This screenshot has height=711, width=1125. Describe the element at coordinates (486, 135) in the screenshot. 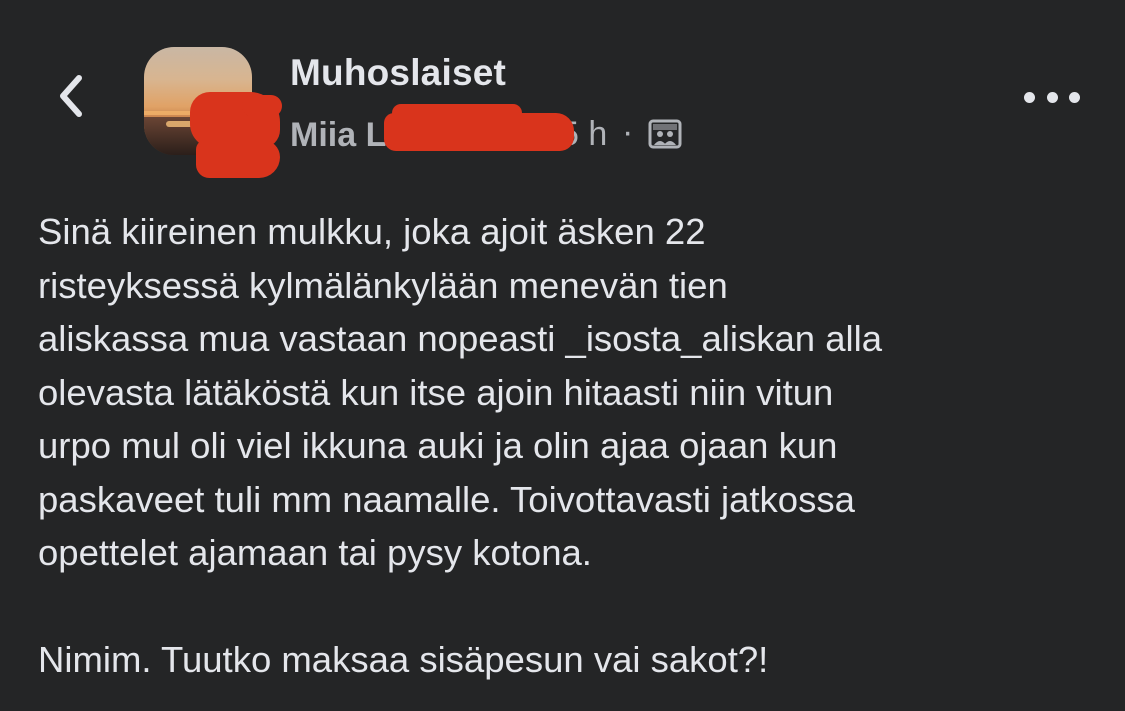

I see `post-meta: Miia L 5 h ·` at that location.